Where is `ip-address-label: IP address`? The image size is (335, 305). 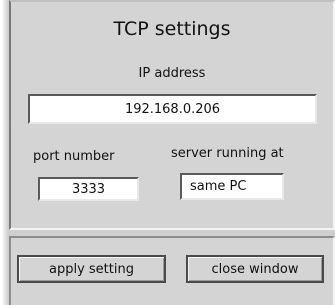
ip-address-label: IP address is located at coordinates (172, 73).